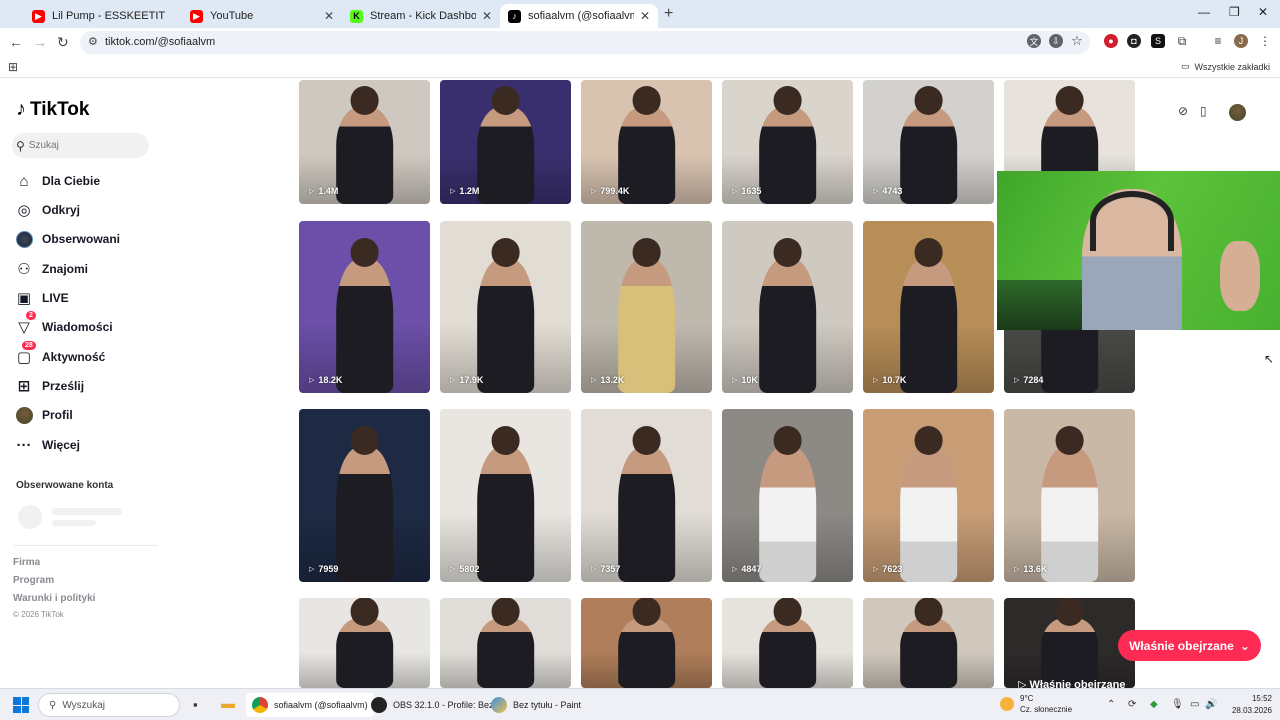  What do you see at coordinates (67, 239) in the screenshot?
I see `nav-following: Obserwowani` at bounding box center [67, 239].